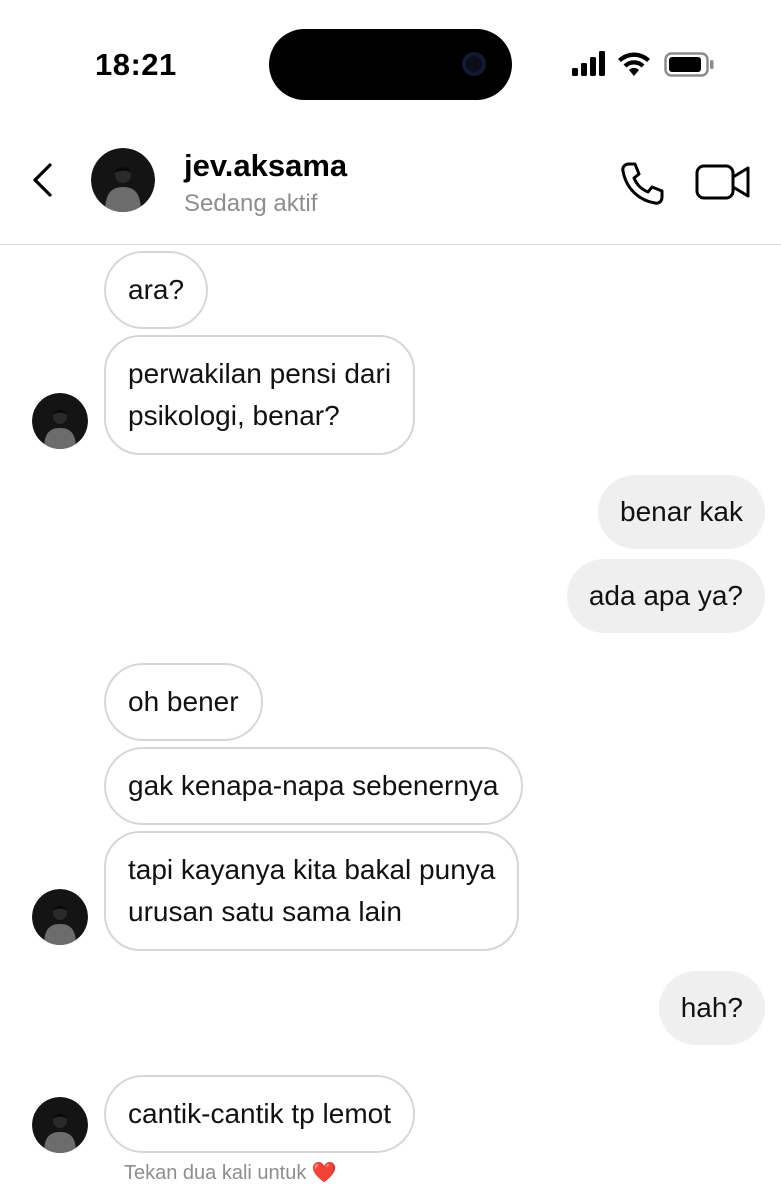 This screenshot has height=1200, width=781. What do you see at coordinates (723, 182) in the screenshot?
I see `video-camera-icon` at bounding box center [723, 182].